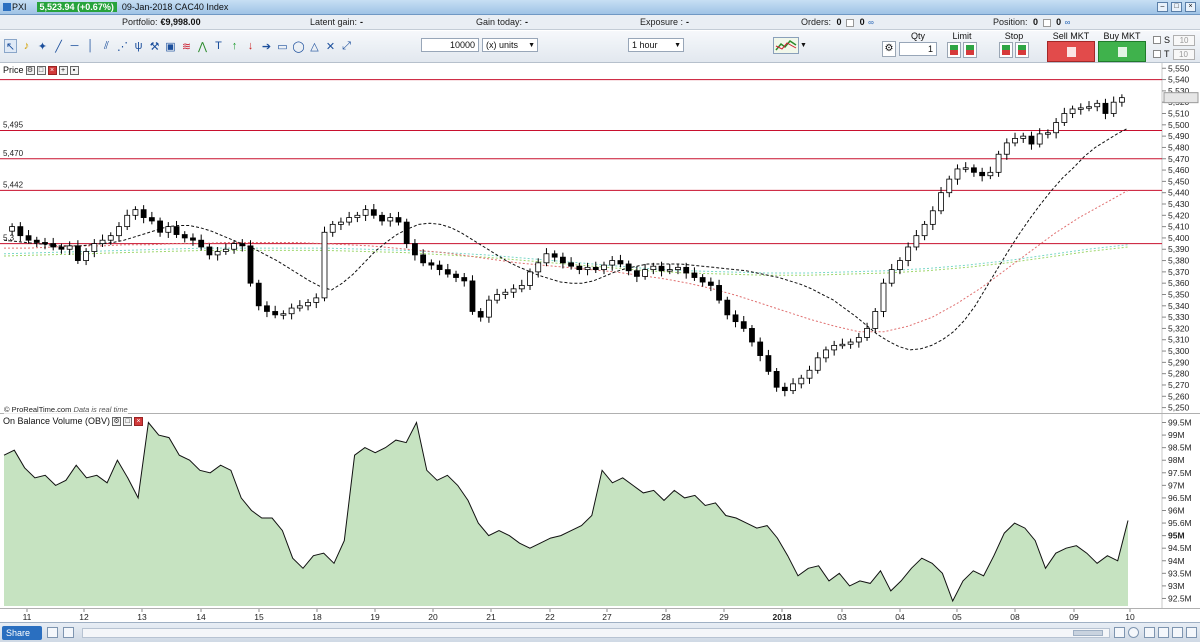 This screenshot has width=1200, height=642. Describe the element at coordinates (850, 22) in the screenshot. I see `orders-detail-button` at that location.